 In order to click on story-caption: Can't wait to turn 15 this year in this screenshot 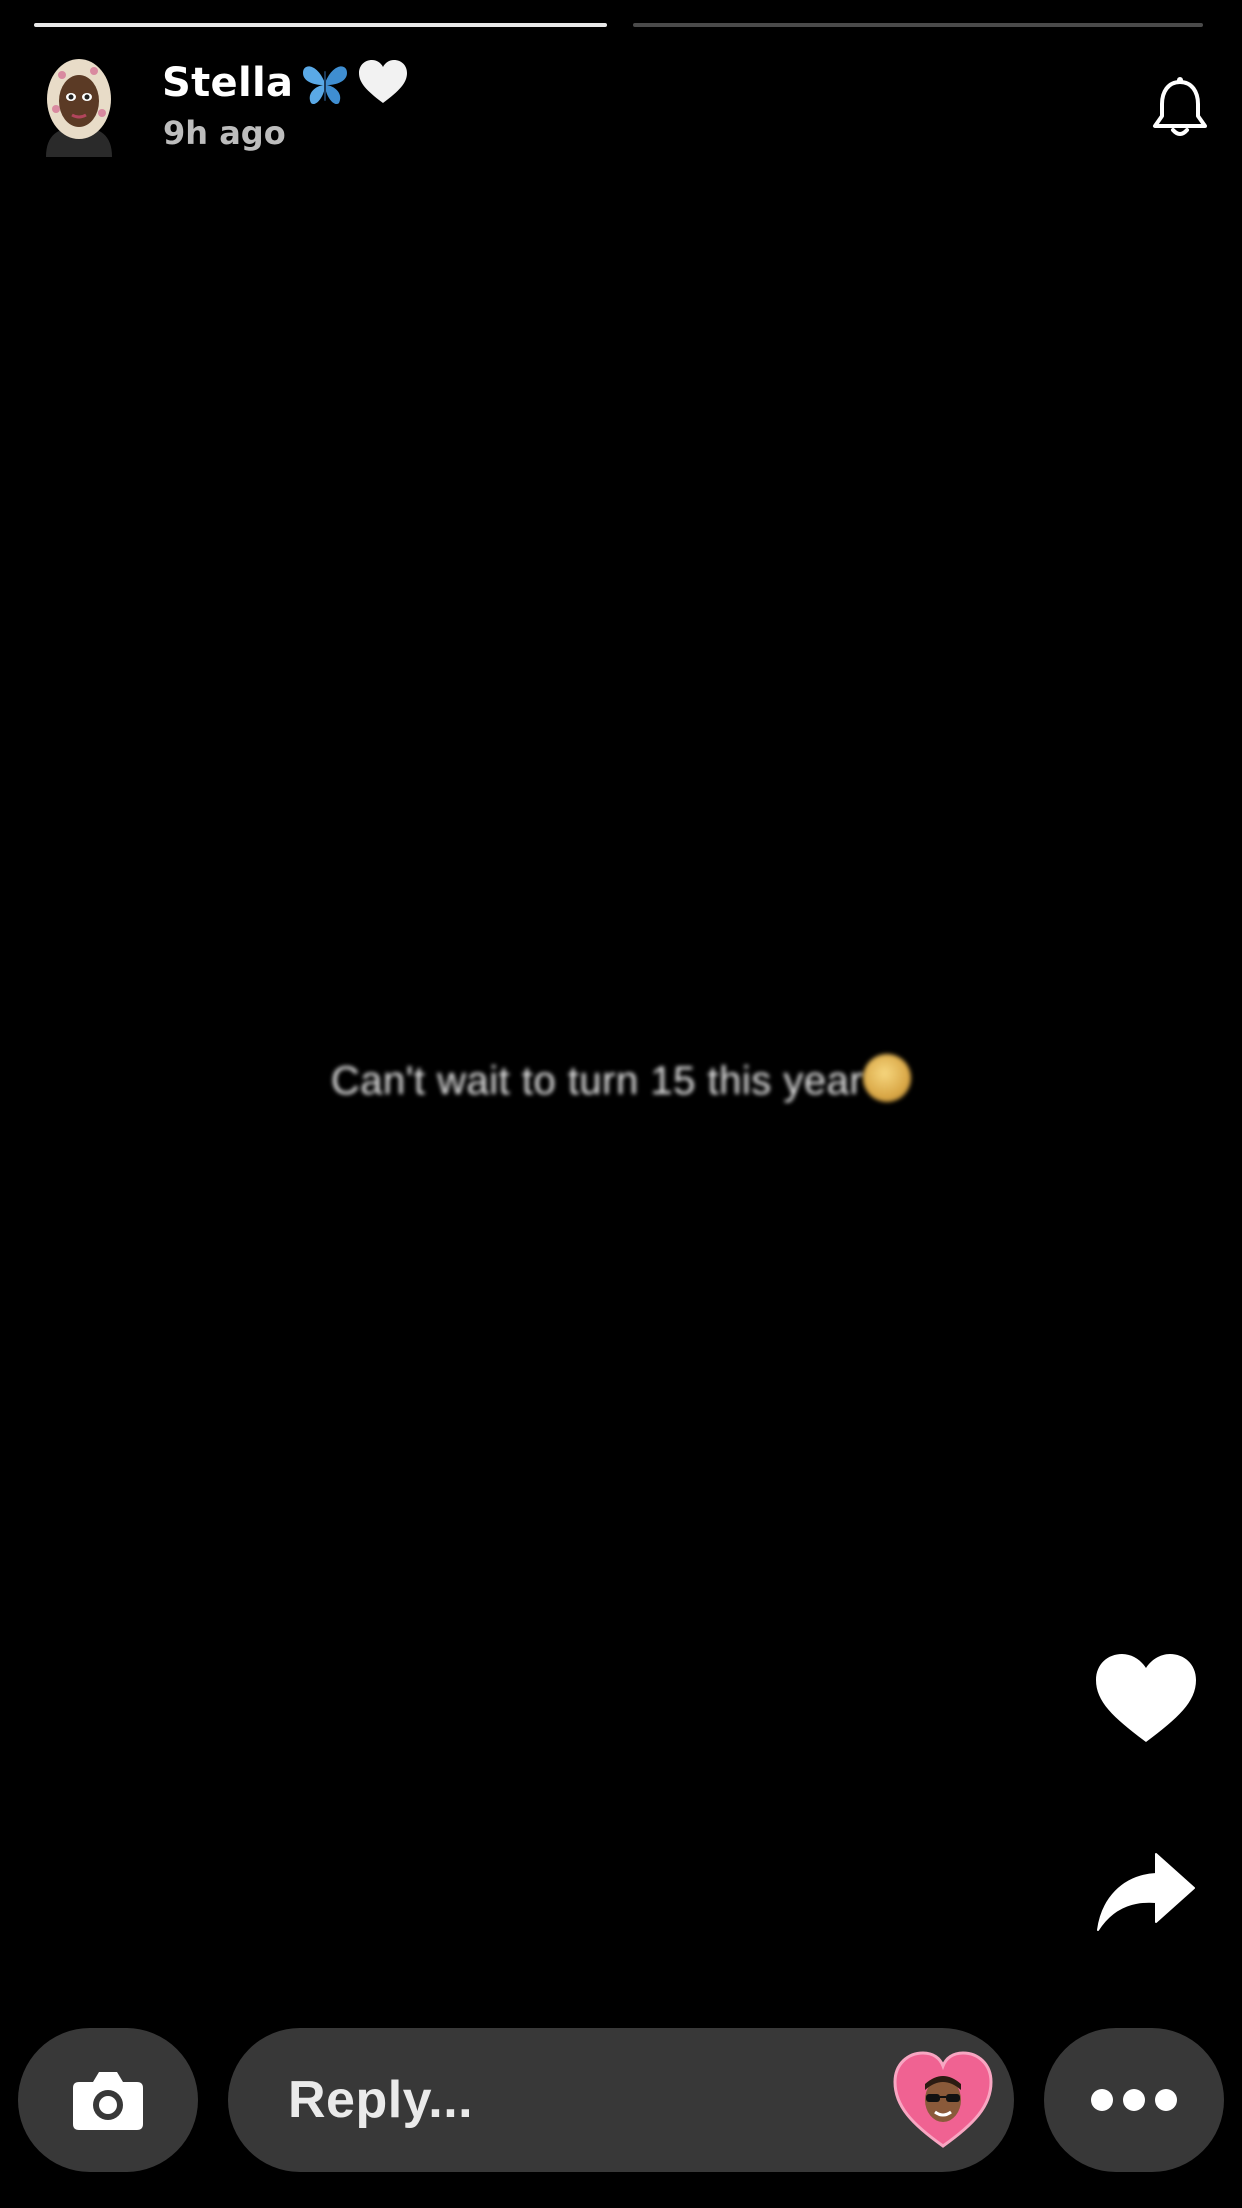, I will do `click(621, 1079)`.